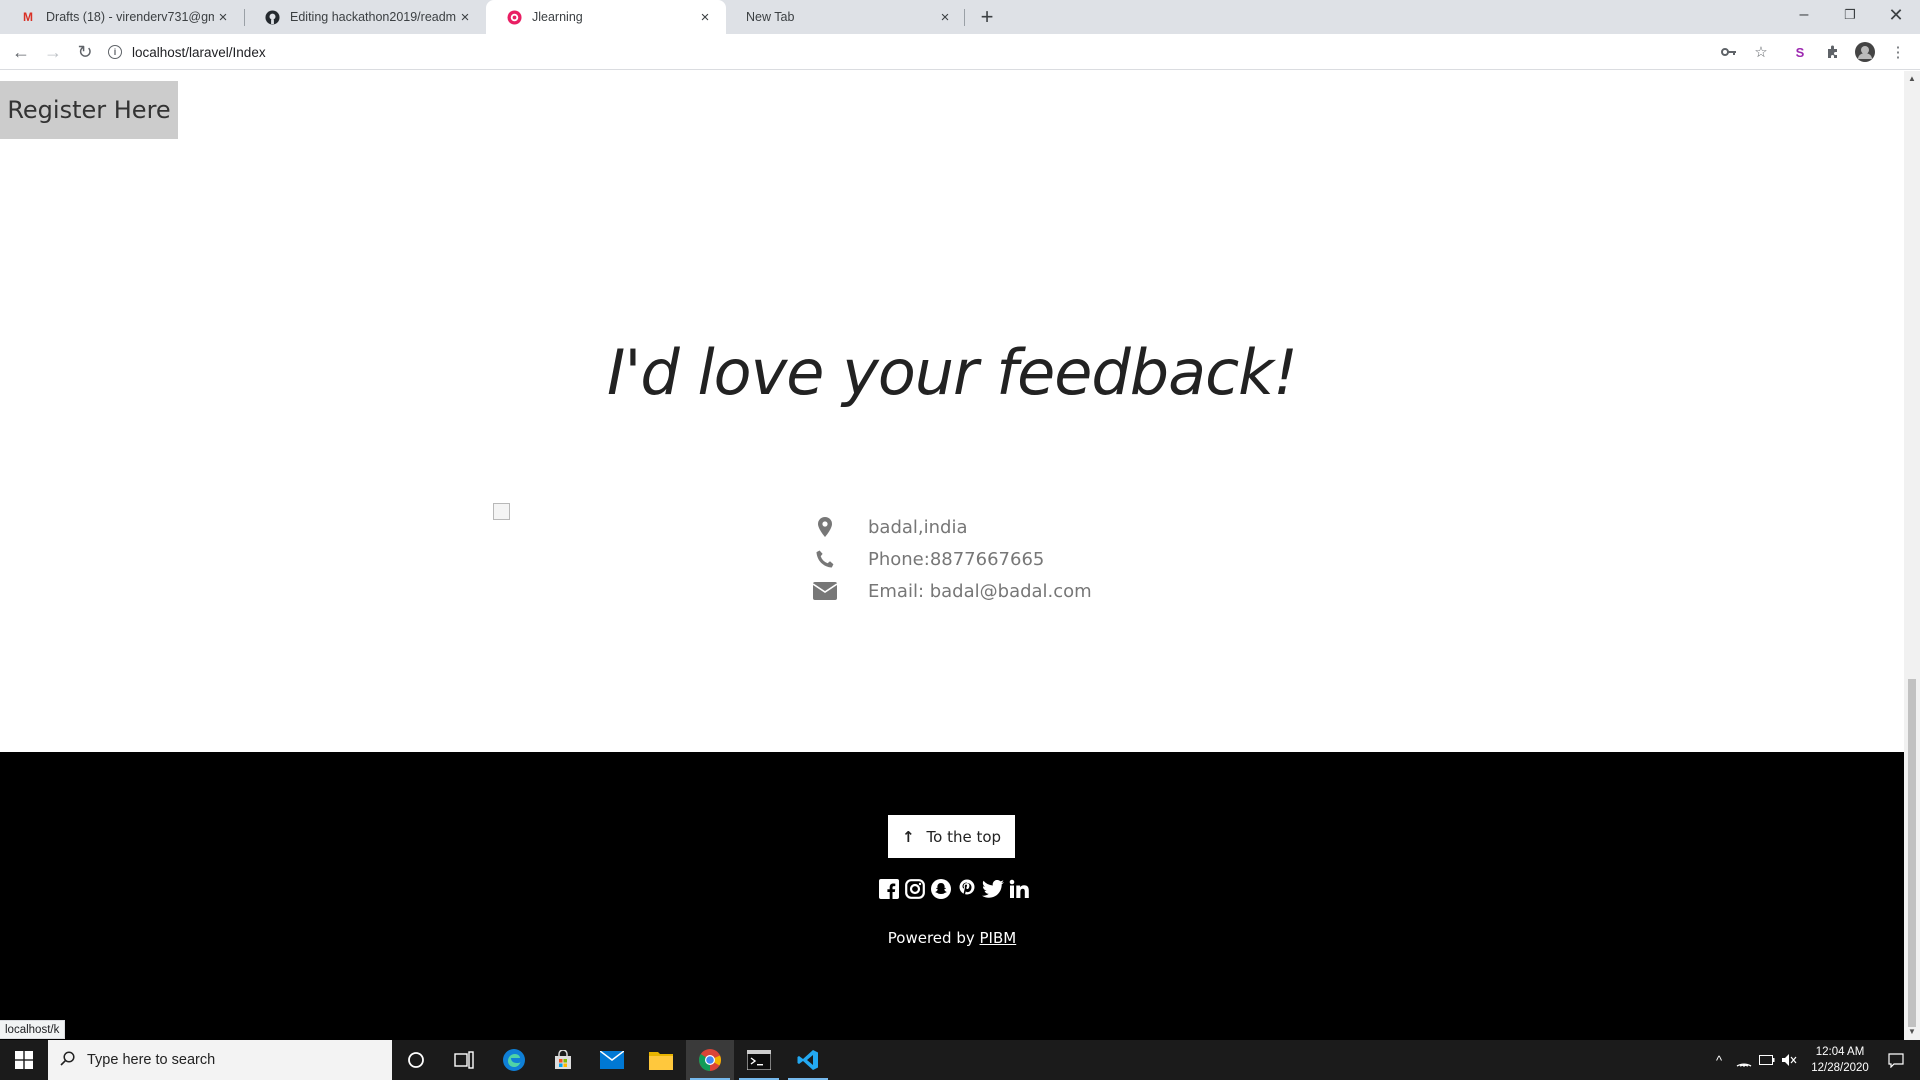 The height and width of the screenshot is (1080, 1920). I want to click on edge-icon, so click(514, 1060).